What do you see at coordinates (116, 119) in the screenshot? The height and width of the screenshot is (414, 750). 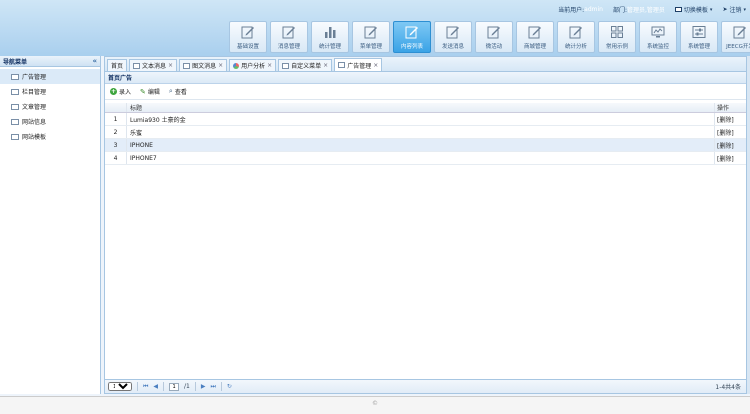 I see `row-number: 1` at bounding box center [116, 119].